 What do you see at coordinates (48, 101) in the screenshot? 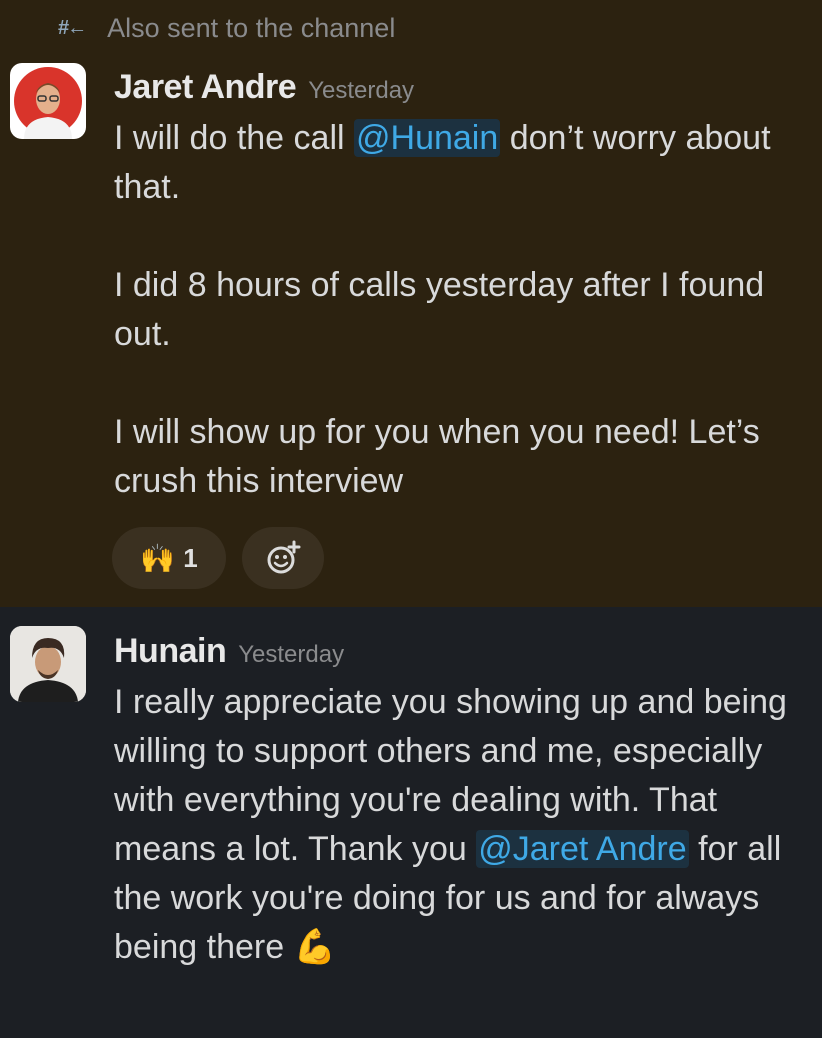
I see `avatar-jaret-andre` at bounding box center [48, 101].